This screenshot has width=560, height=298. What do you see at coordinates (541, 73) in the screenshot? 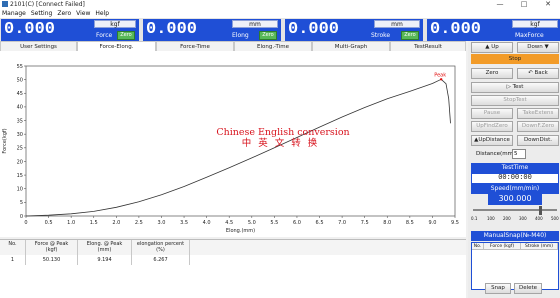
I see `back-button-label: Back` at bounding box center [541, 73].